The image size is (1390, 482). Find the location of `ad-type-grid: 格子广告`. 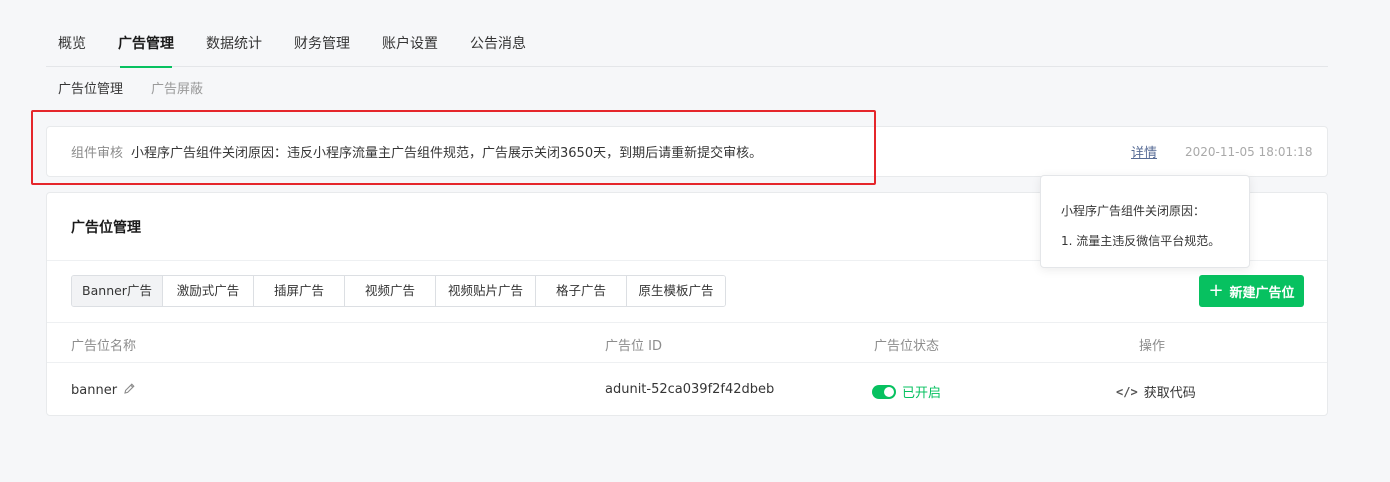

ad-type-grid: 格子广告 is located at coordinates (581, 291).